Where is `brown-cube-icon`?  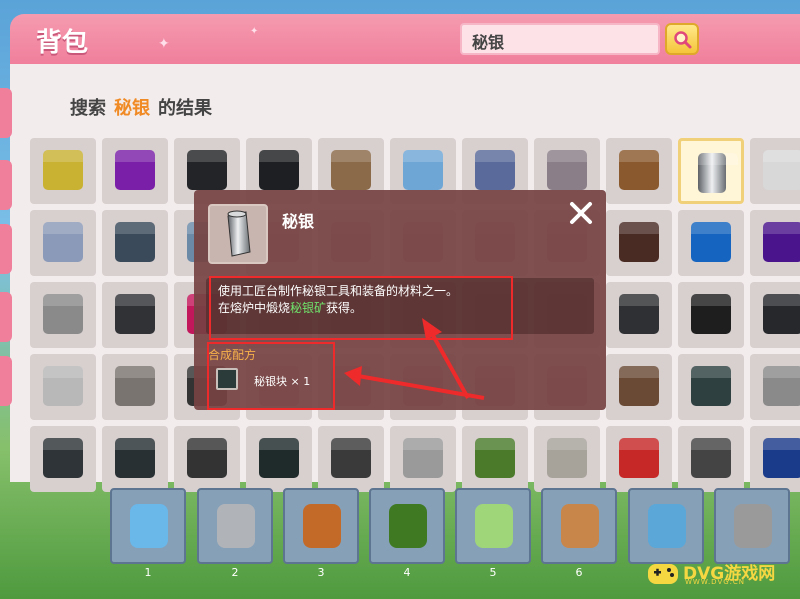 brown-cube-icon is located at coordinates (639, 242).